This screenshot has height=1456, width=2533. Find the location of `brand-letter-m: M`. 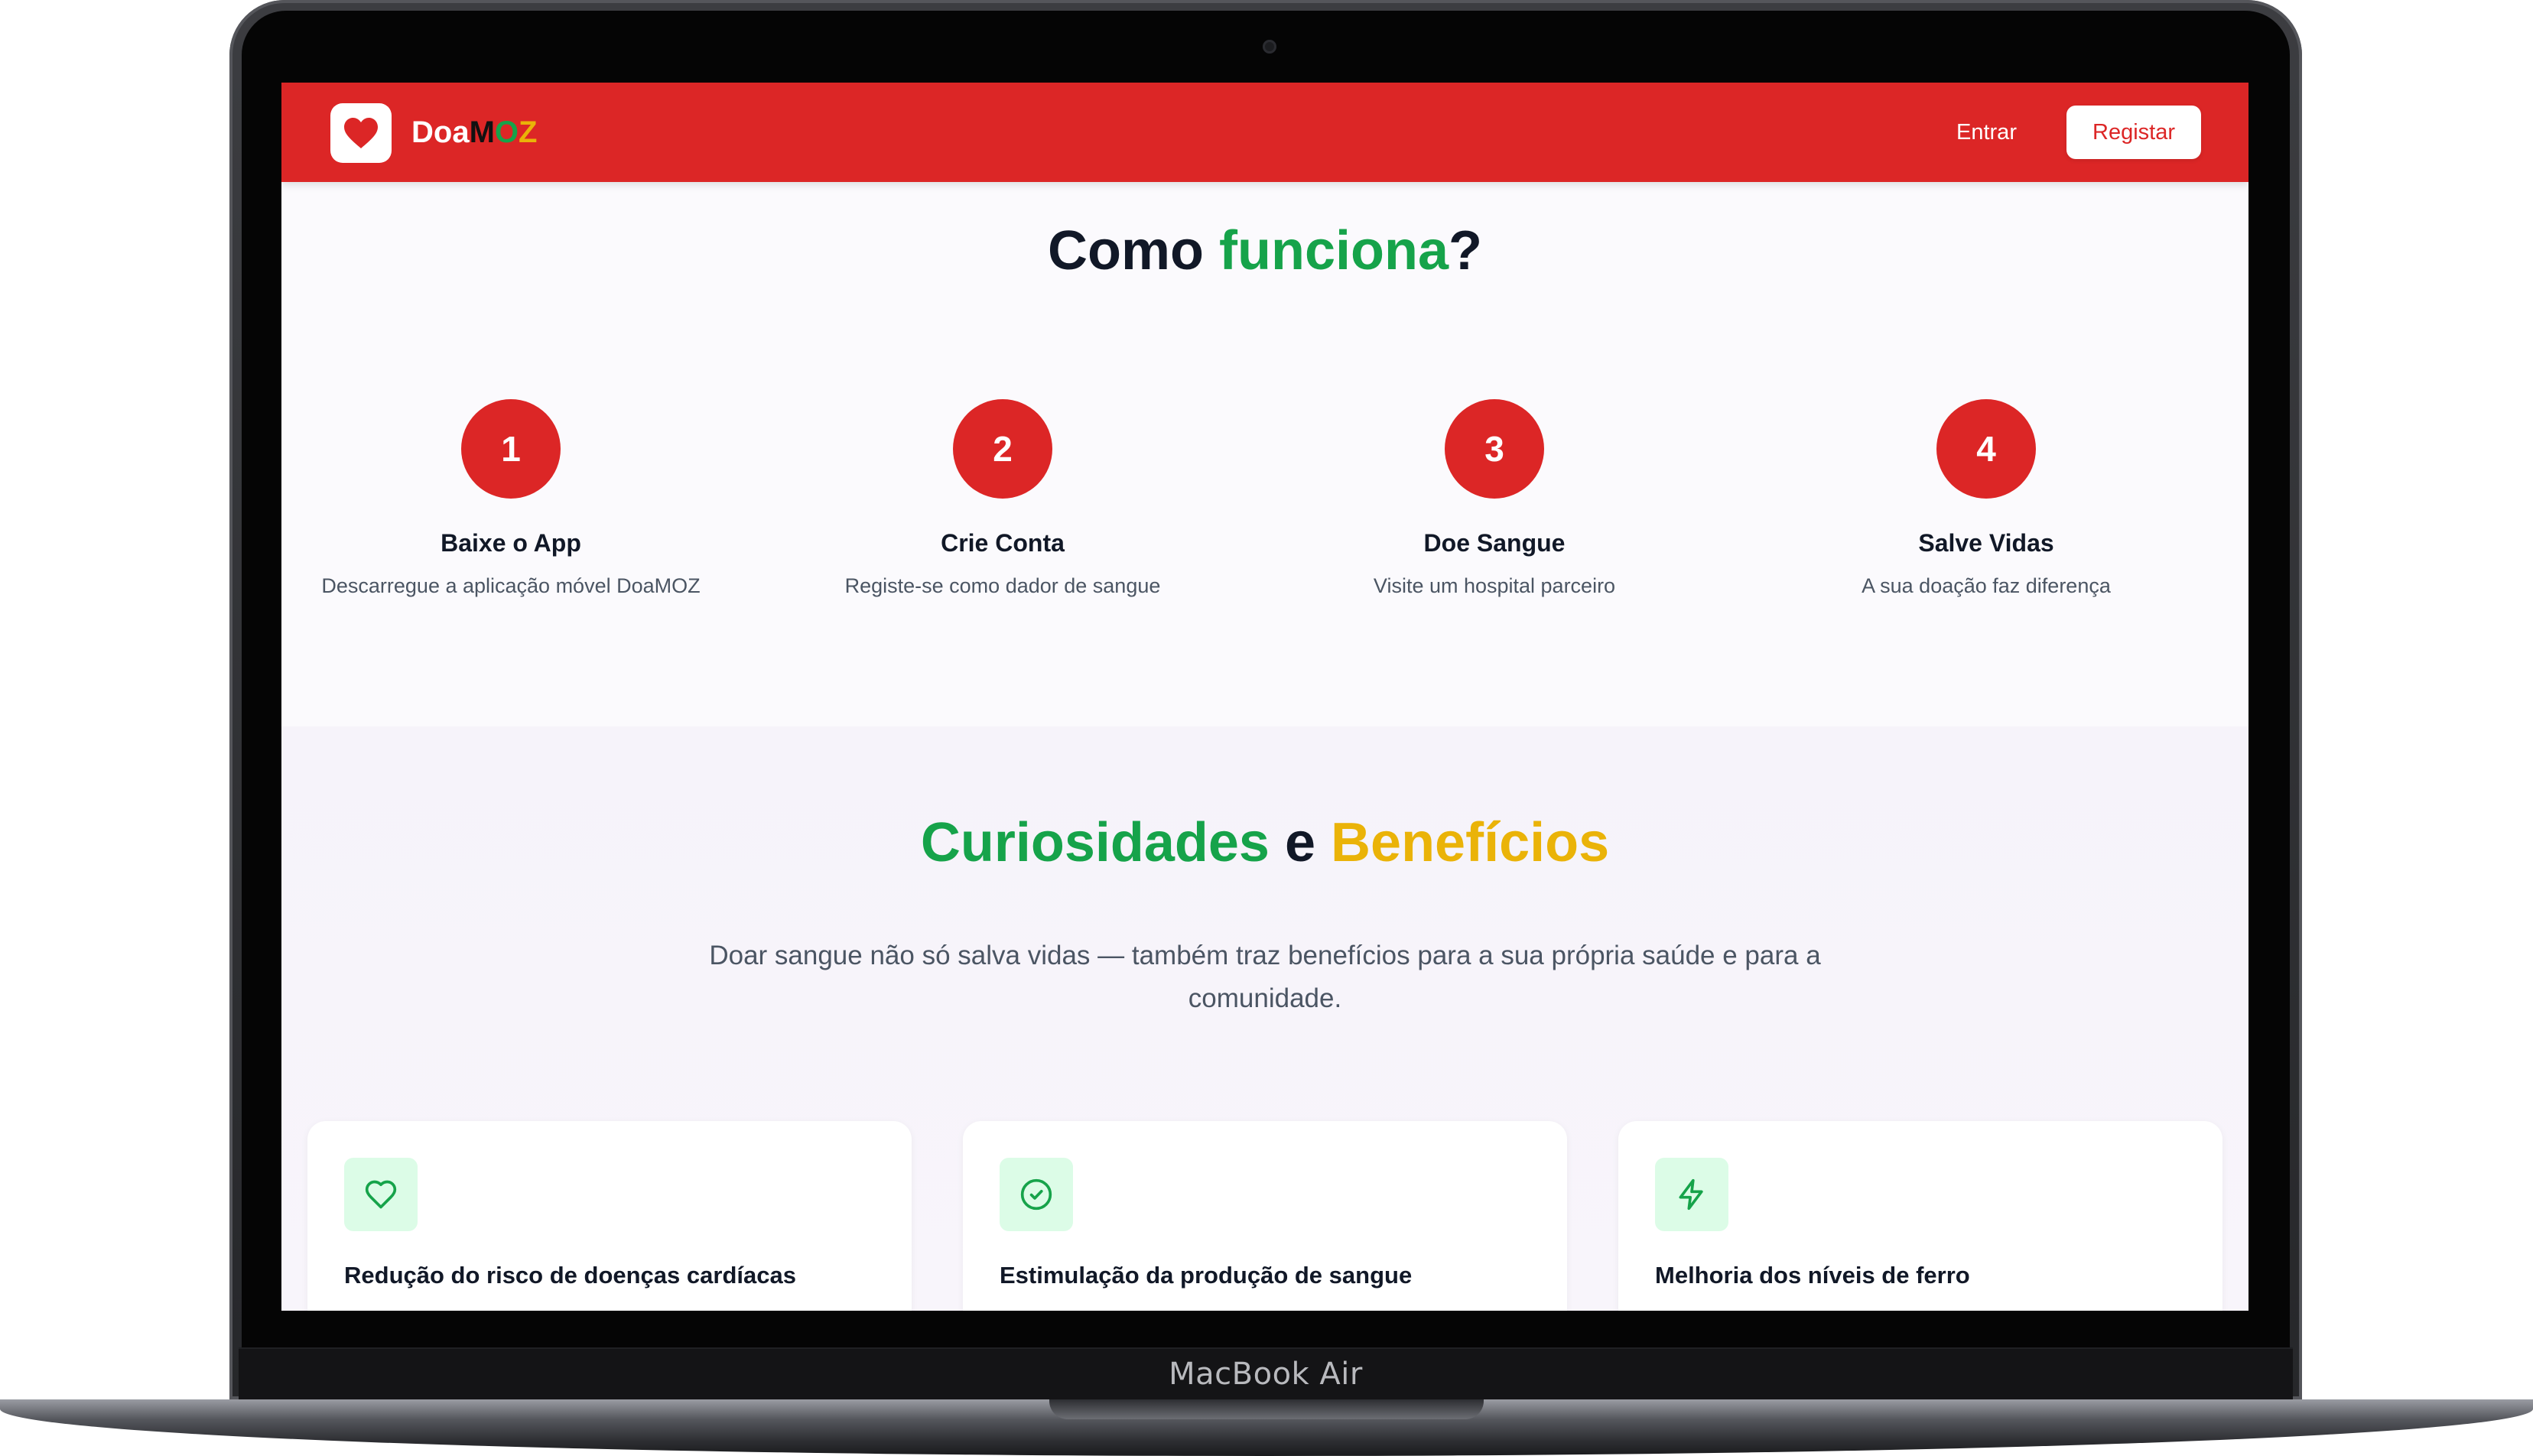

brand-letter-m: M is located at coordinates (482, 132).